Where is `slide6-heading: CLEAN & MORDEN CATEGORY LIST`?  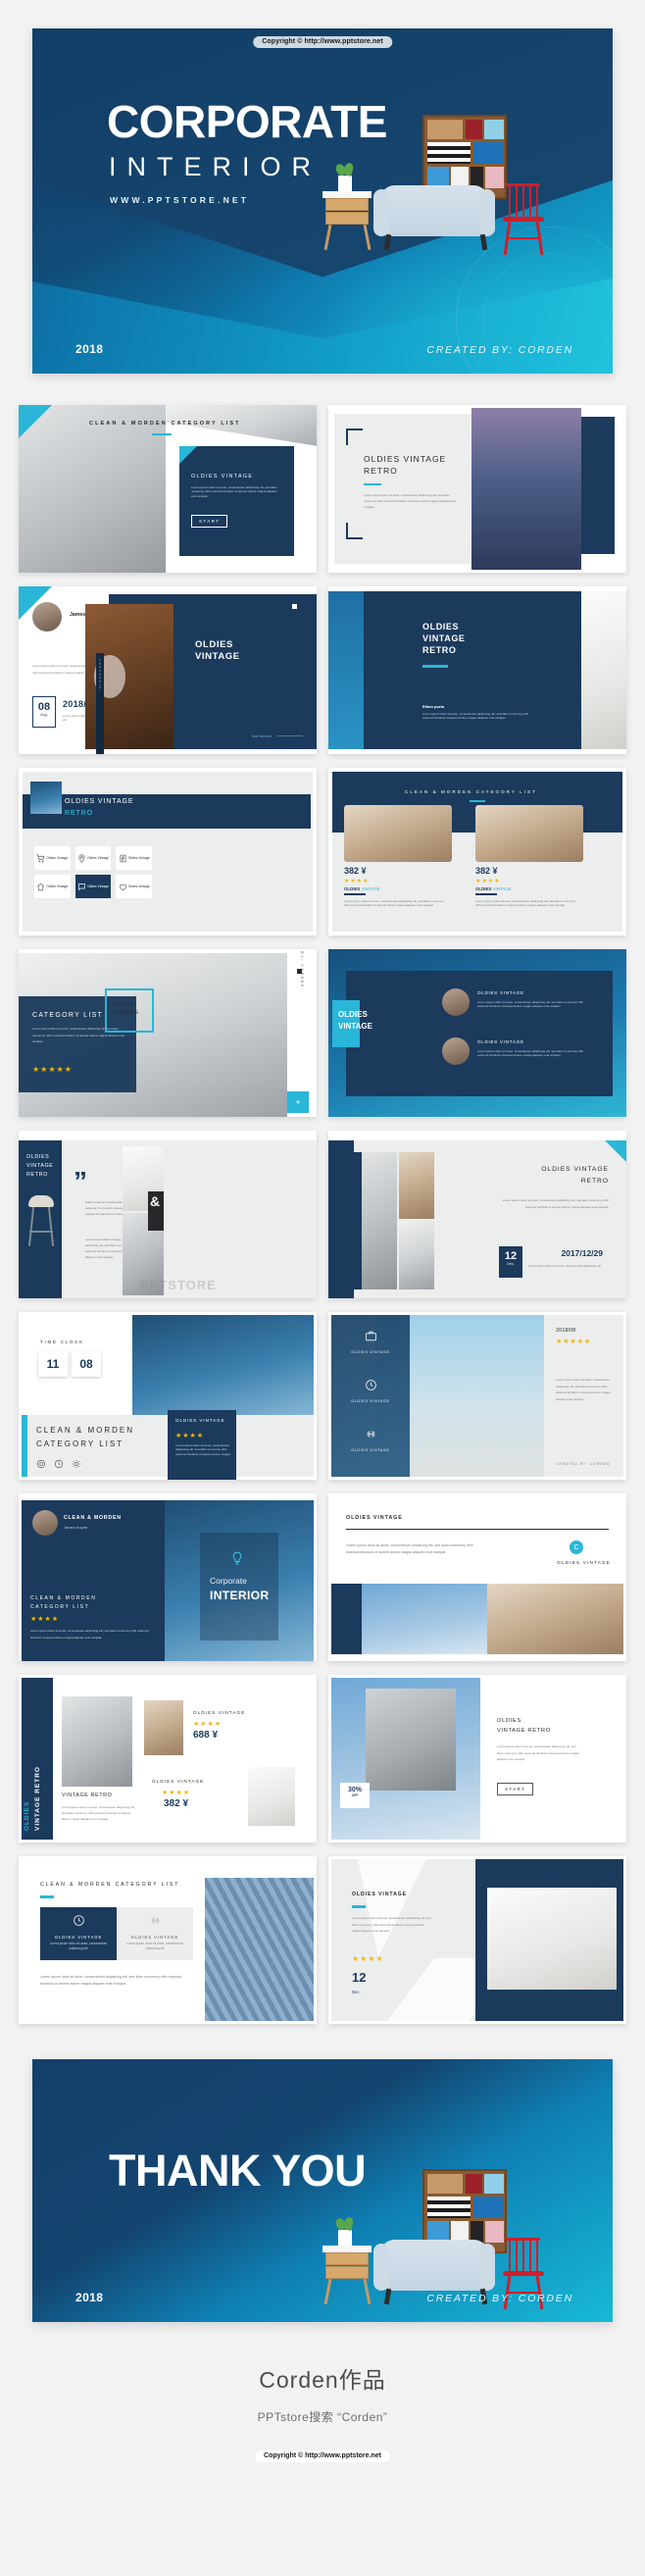 slide6-heading: CLEAN & MORDEN CATEGORY LIST is located at coordinates (471, 791).